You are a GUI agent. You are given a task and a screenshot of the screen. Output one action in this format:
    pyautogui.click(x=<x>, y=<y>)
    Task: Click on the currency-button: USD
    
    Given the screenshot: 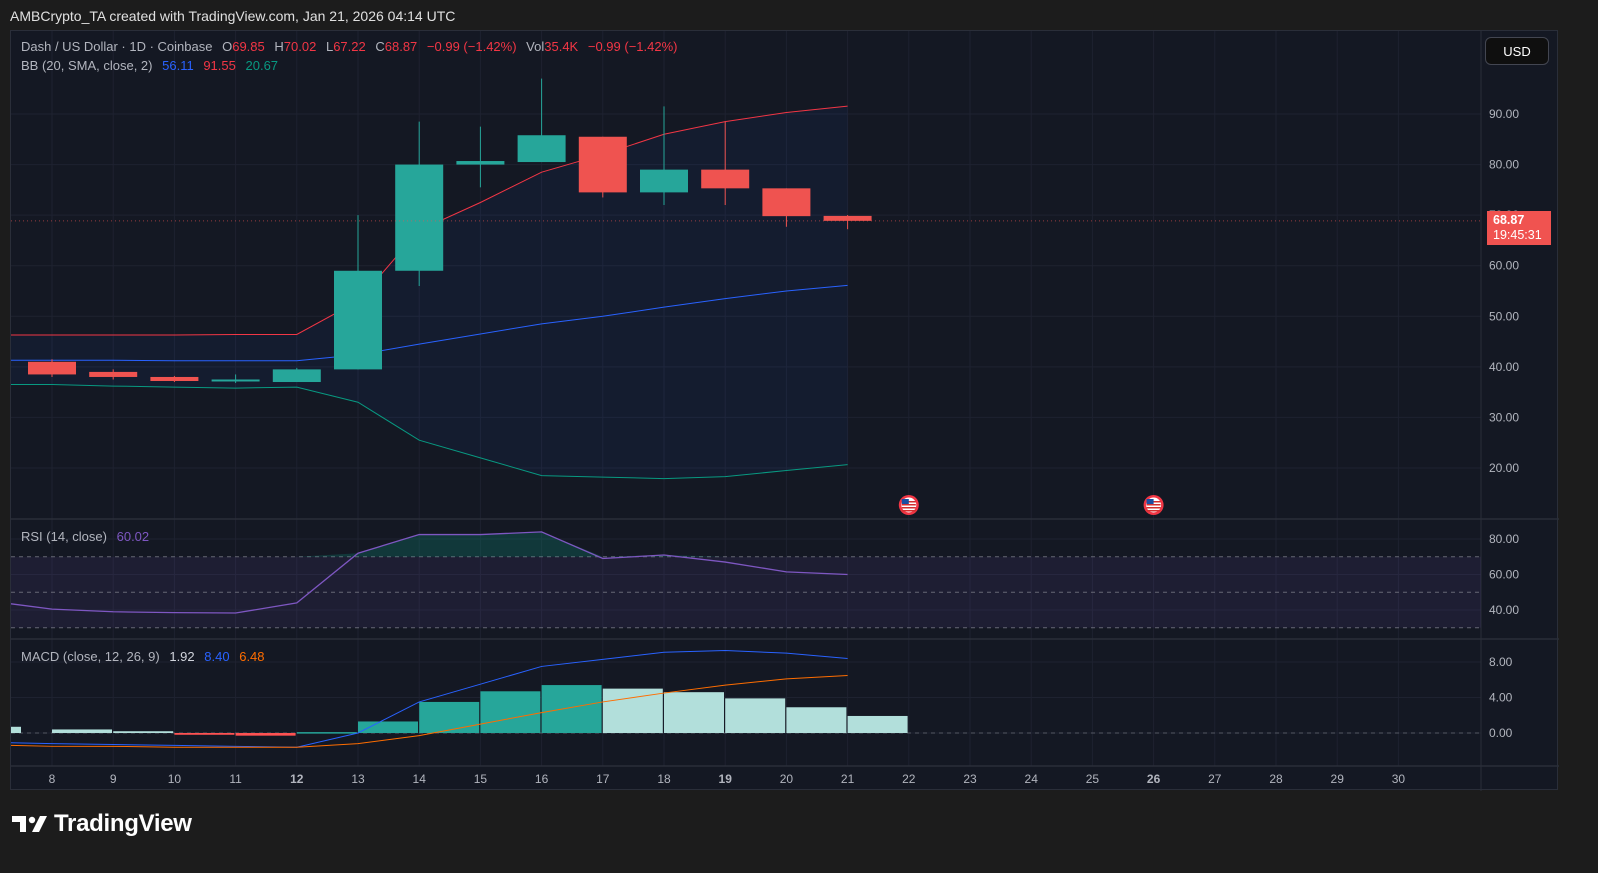 What is the action you would take?
    pyautogui.click(x=1517, y=51)
    